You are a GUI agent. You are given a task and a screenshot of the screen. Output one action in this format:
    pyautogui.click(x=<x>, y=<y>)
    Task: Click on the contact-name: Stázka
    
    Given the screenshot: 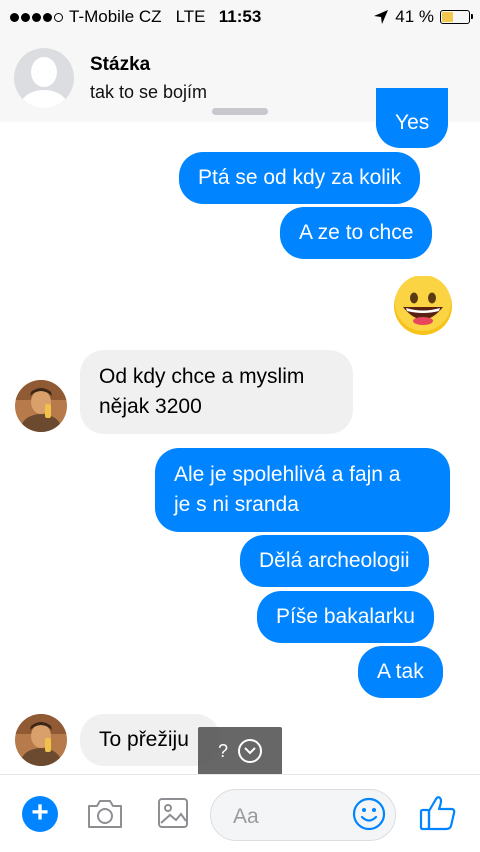 What is the action you would take?
    pyautogui.click(x=148, y=65)
    